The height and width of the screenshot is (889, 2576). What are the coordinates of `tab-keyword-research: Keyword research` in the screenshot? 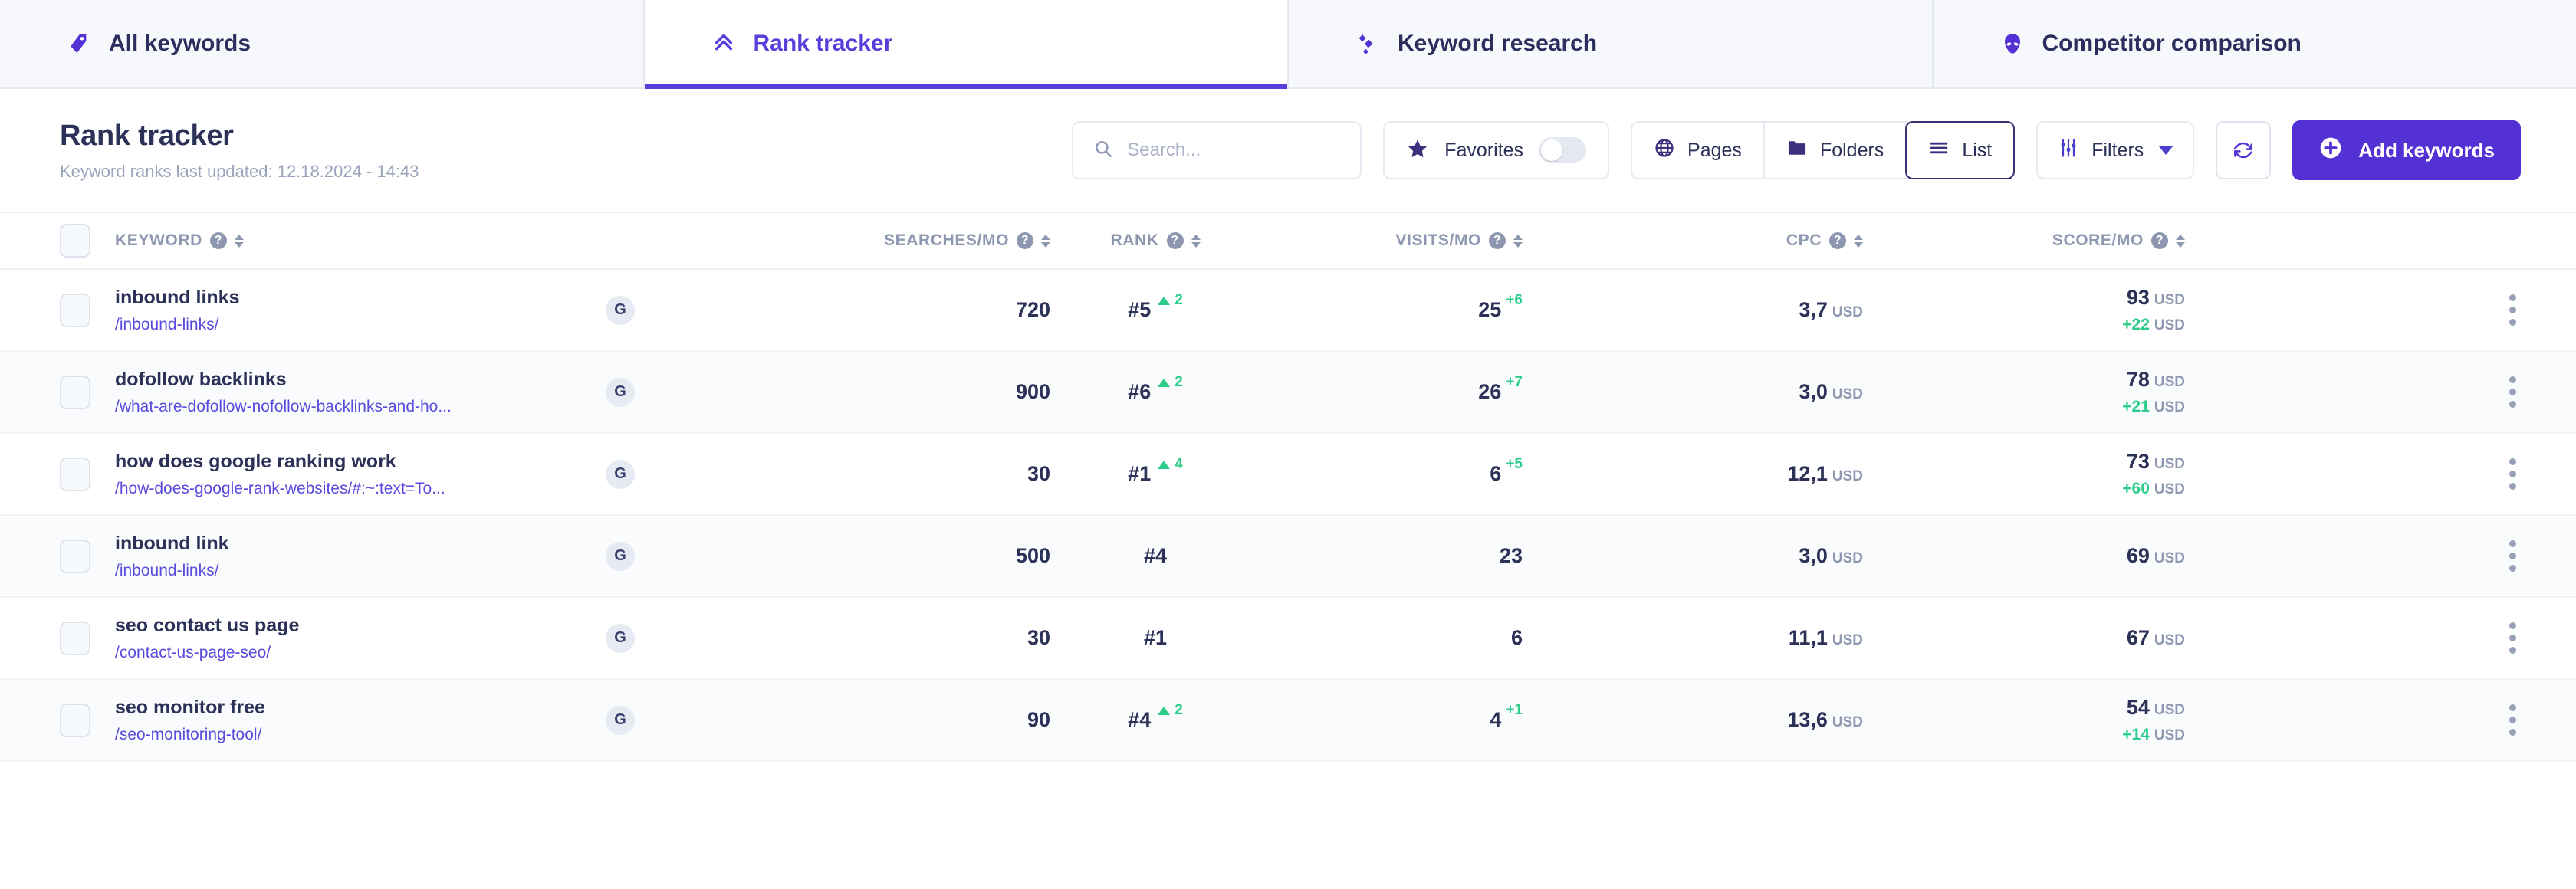 It's located at (1612, 43).